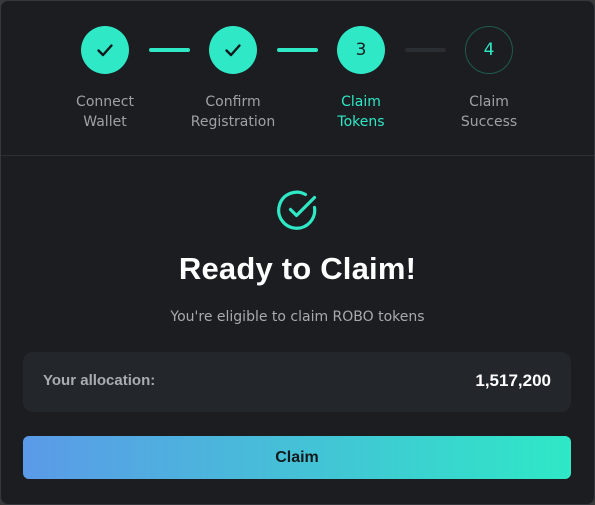  I want to click on claim-button: Claim, so click(297, 457).